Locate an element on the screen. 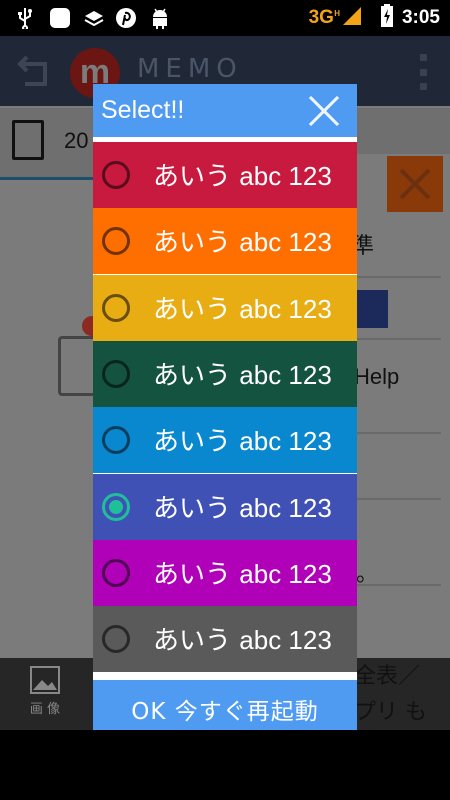 This screenshot has width=450, height=800. app-title: MEMO is located at coordinates (190, 69).